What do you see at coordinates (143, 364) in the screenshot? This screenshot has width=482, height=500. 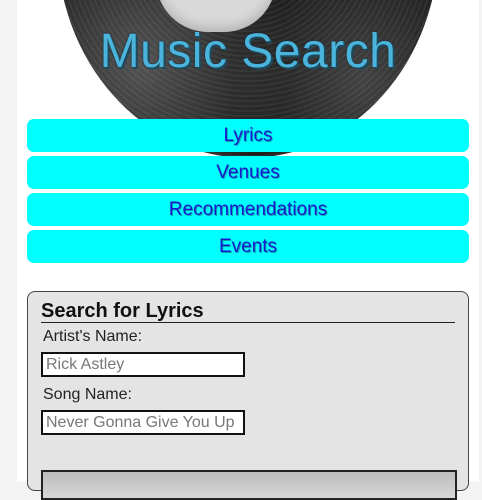 I see `artist-name-input` at bounding box center [143, 364].